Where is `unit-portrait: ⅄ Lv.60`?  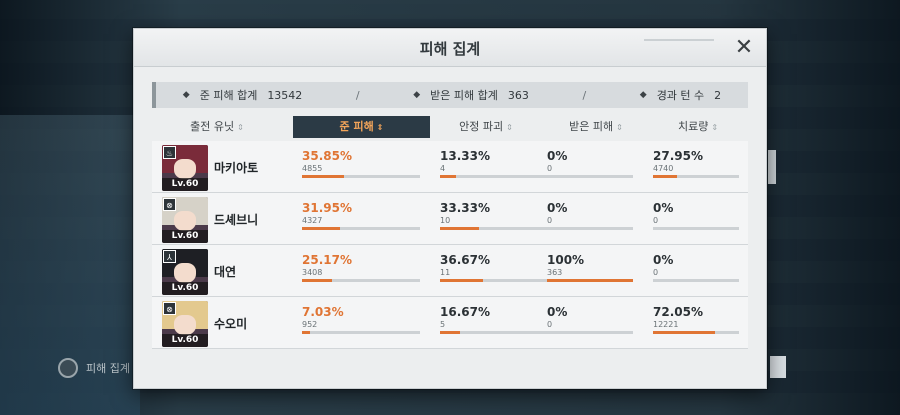 unit-portrait: ⅄ Lv.60 is located at coordinates (185, 272).